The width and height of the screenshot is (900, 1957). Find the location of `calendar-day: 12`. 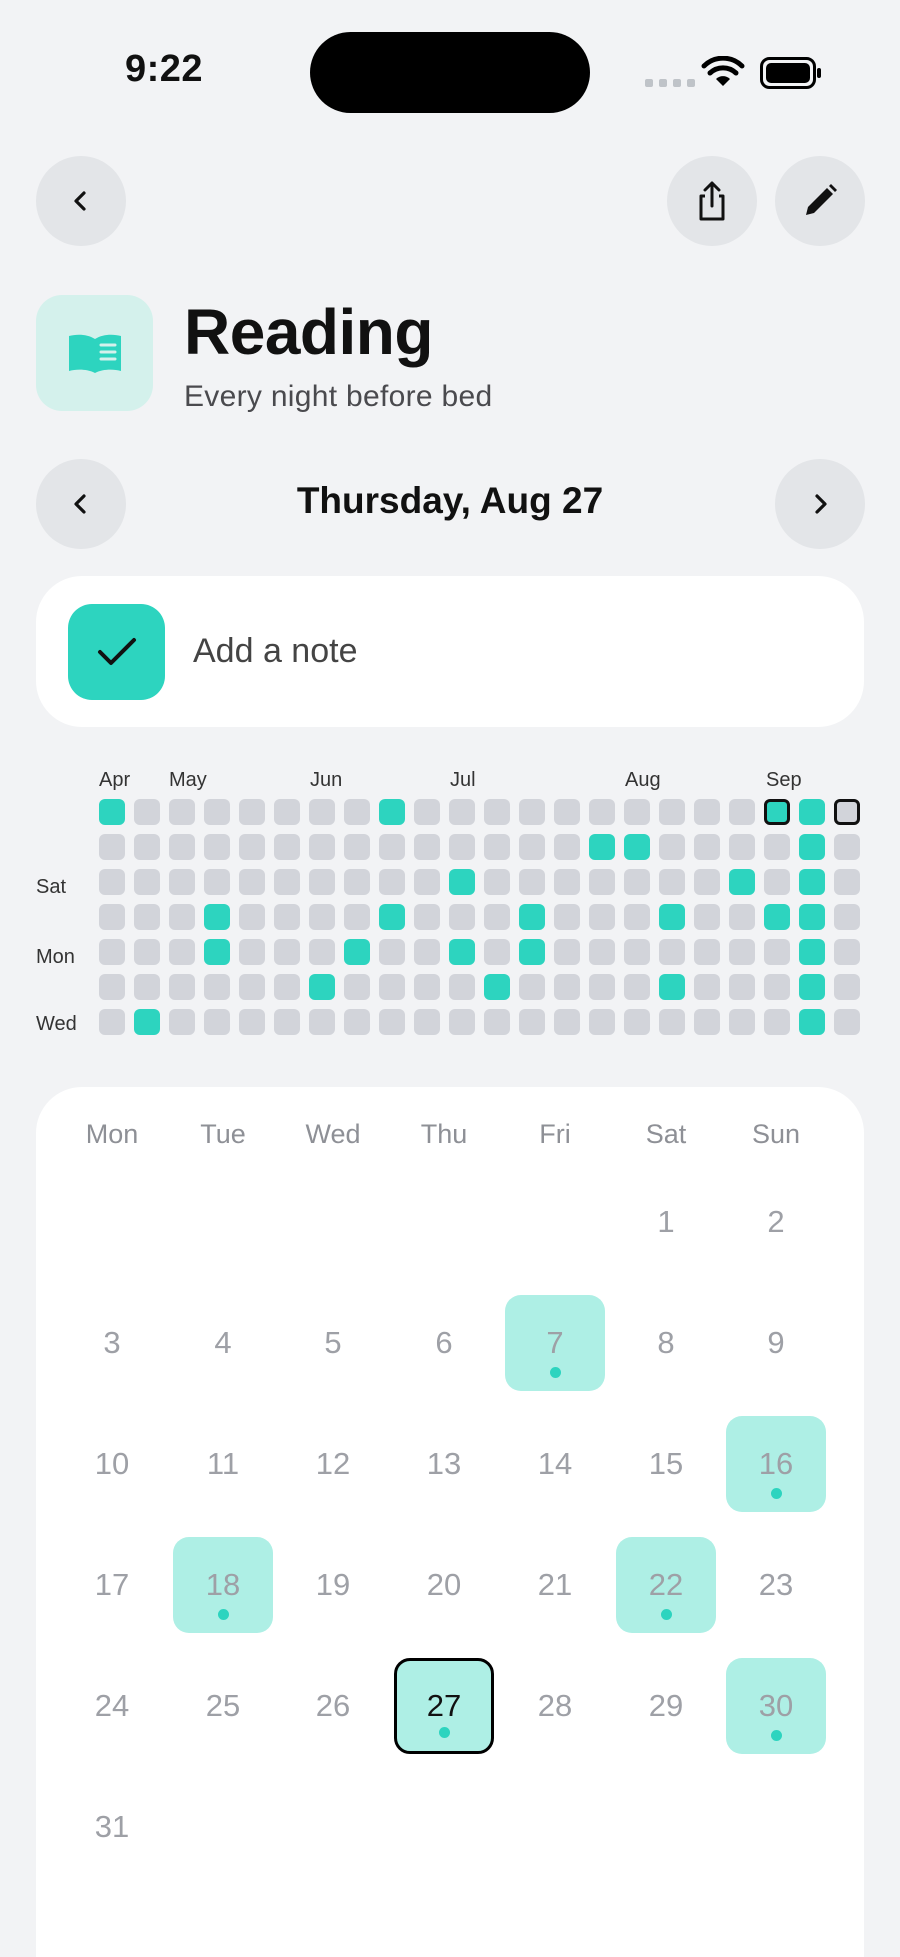

calendar-day: 12 is located at coordinates (333, 1464).